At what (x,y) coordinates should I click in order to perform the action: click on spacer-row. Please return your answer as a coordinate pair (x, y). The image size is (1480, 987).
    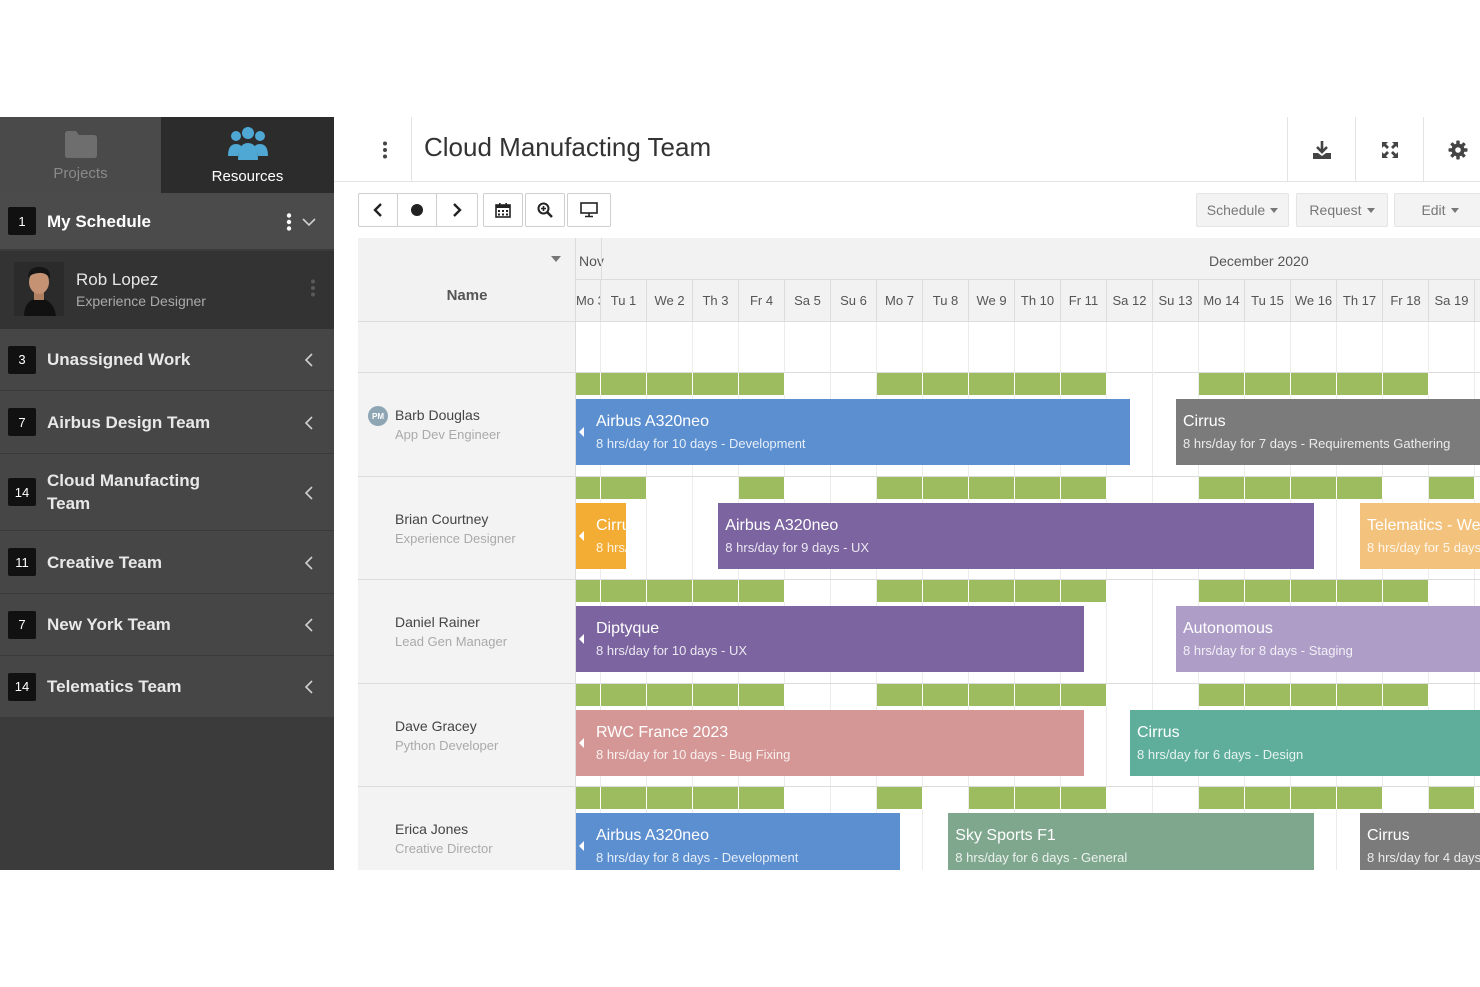
    Looking at the image, I should click on (919, 347).